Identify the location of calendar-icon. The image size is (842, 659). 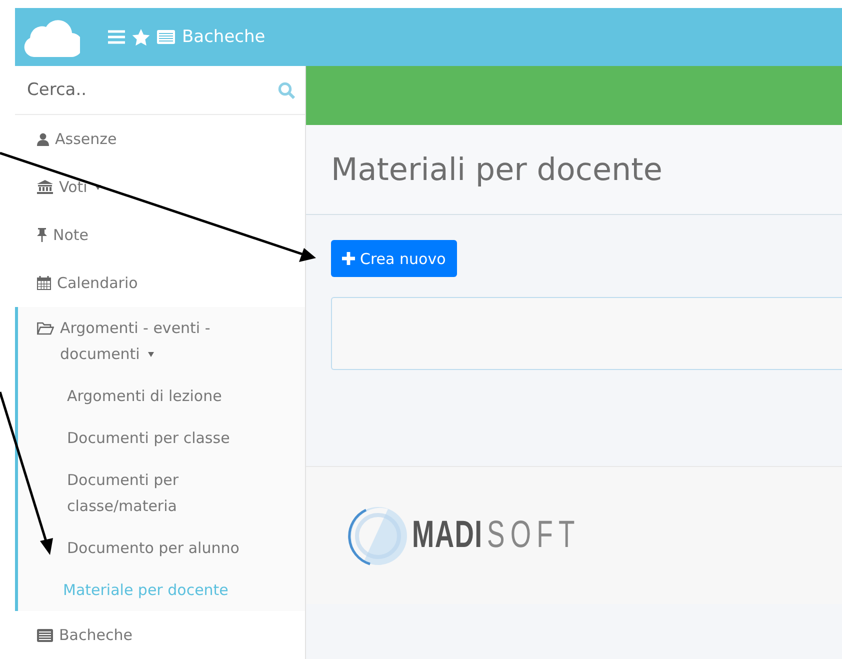
(44, 283).